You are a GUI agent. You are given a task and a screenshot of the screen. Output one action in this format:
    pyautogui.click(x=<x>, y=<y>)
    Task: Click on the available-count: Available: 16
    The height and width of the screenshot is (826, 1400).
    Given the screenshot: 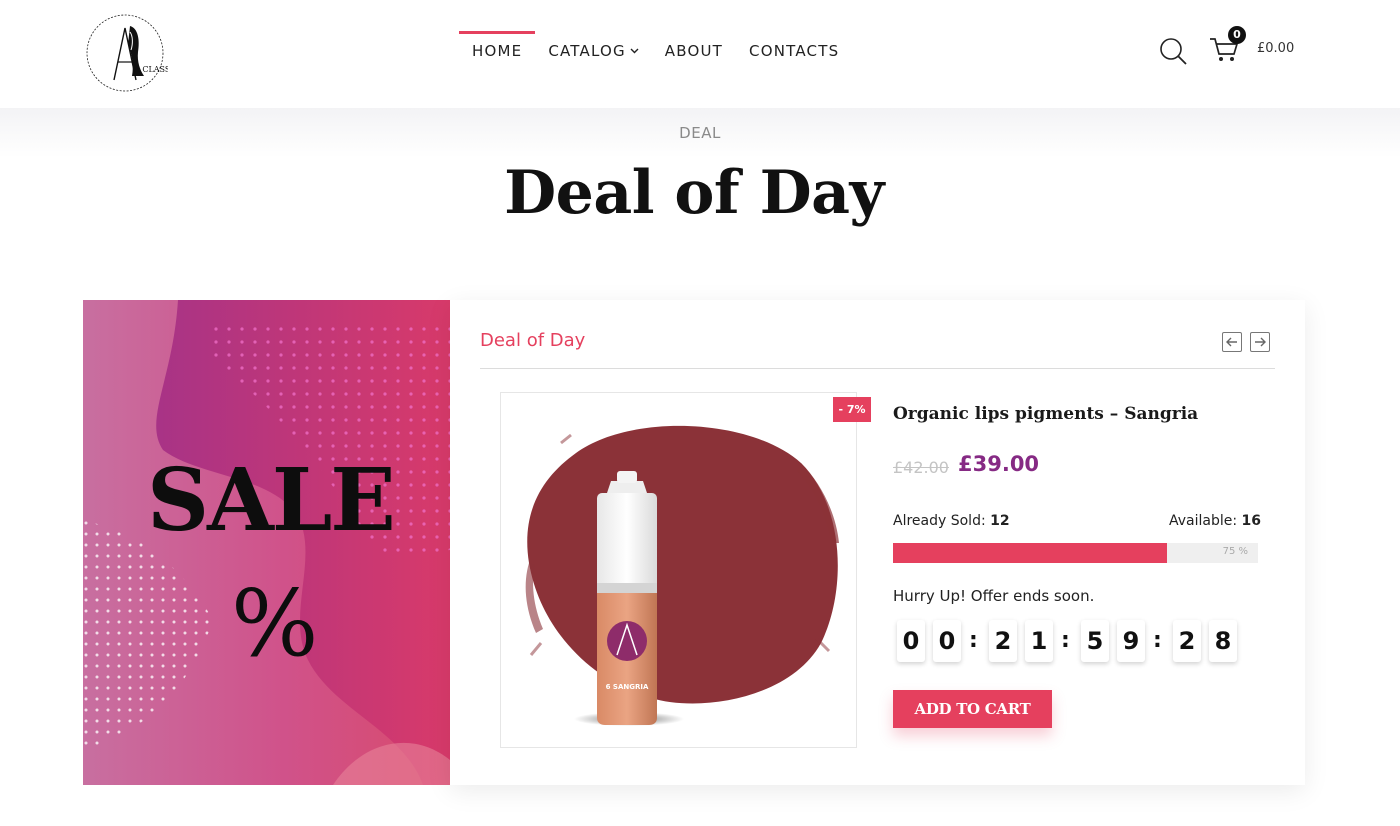 What is the action you would take?
    pyautogui.click(x=1215, y=521)
    